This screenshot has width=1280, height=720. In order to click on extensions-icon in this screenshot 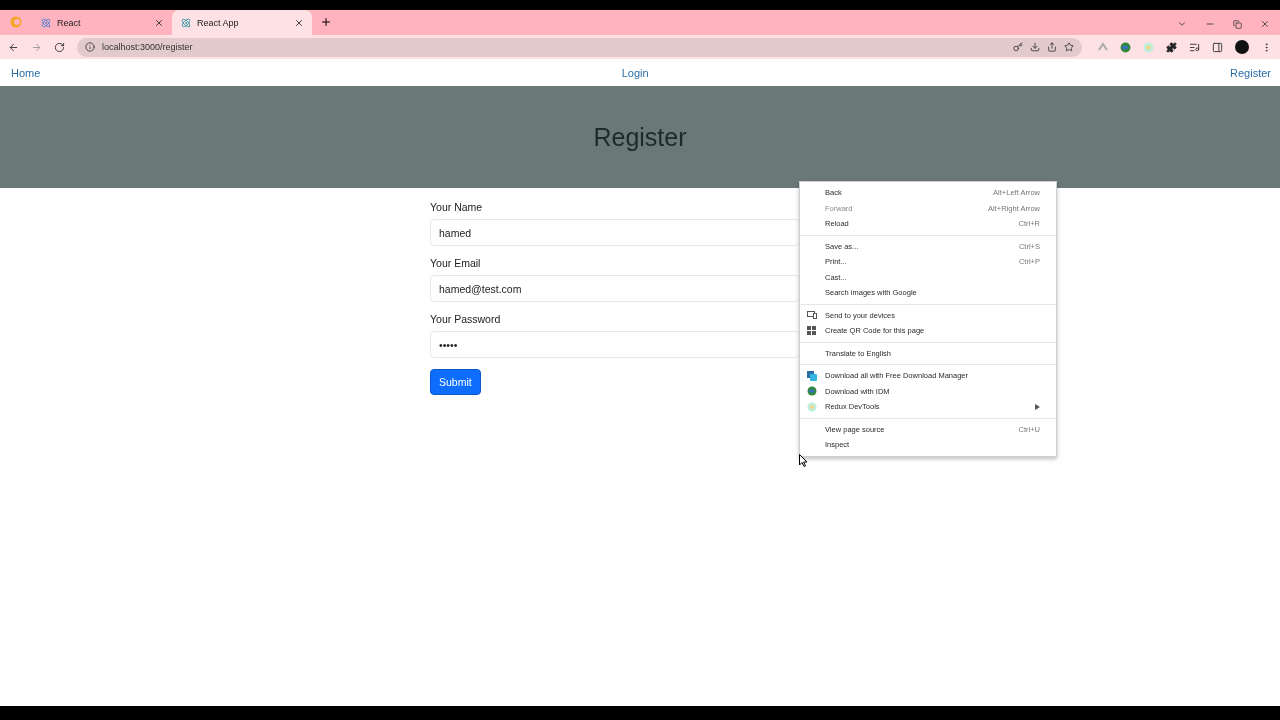, I will do `click(1171, 47)`.